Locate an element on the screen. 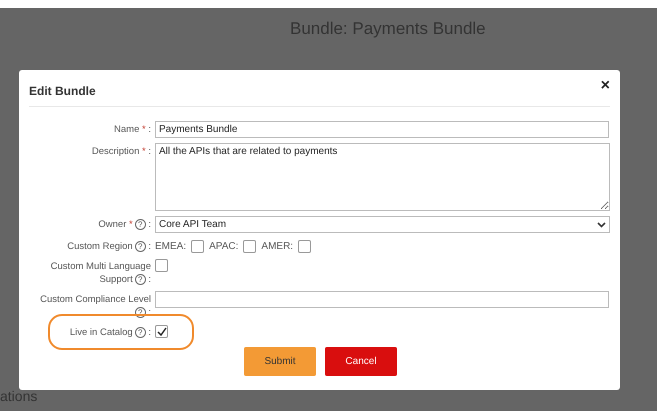 This screenshot has width=657, height=411. field-label: Owner * ? : is located at coordinates (124, 224).